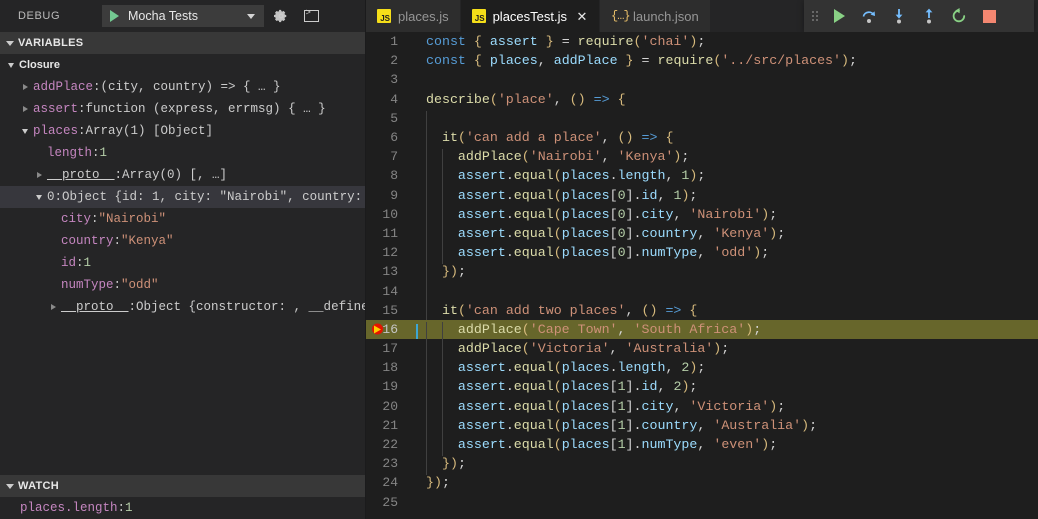 The height and width of the screenshot is (519, 1038). Describe the element at coordinates (392, 118) in the screenshot. I see `line-number: 5` at that location.